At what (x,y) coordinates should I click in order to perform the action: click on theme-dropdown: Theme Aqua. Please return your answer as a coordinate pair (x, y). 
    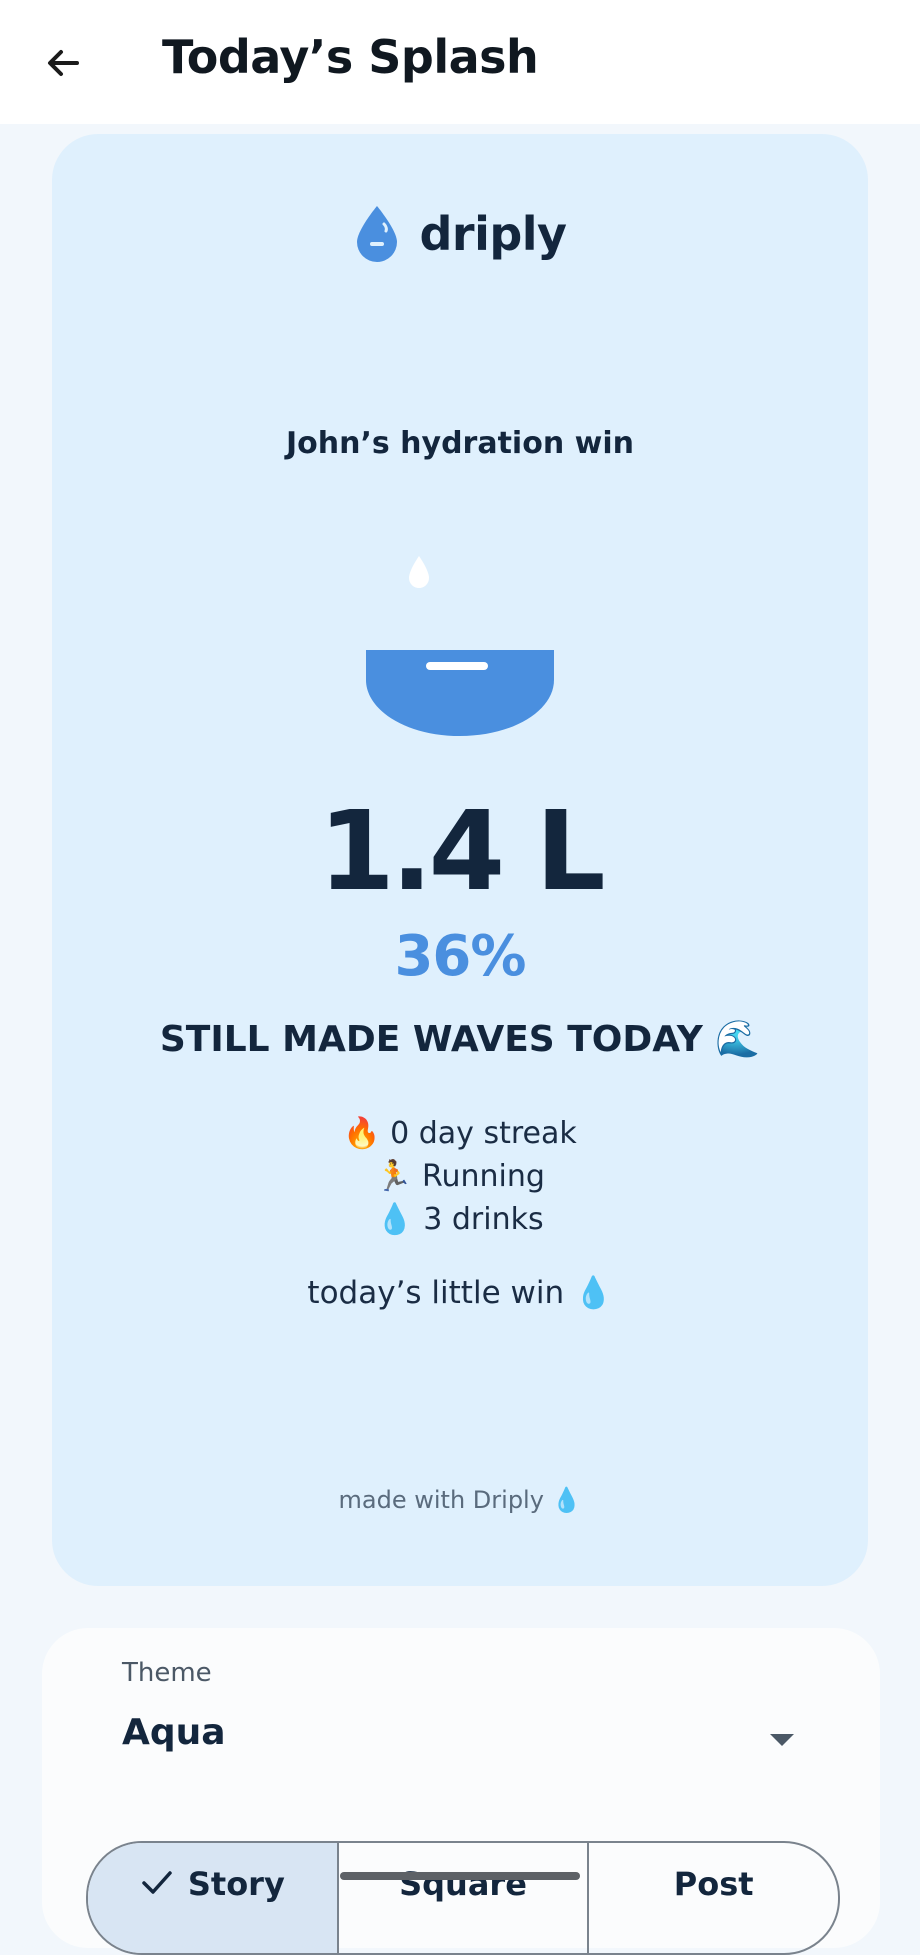
    Looking at the image, I should click on (461, 1703).